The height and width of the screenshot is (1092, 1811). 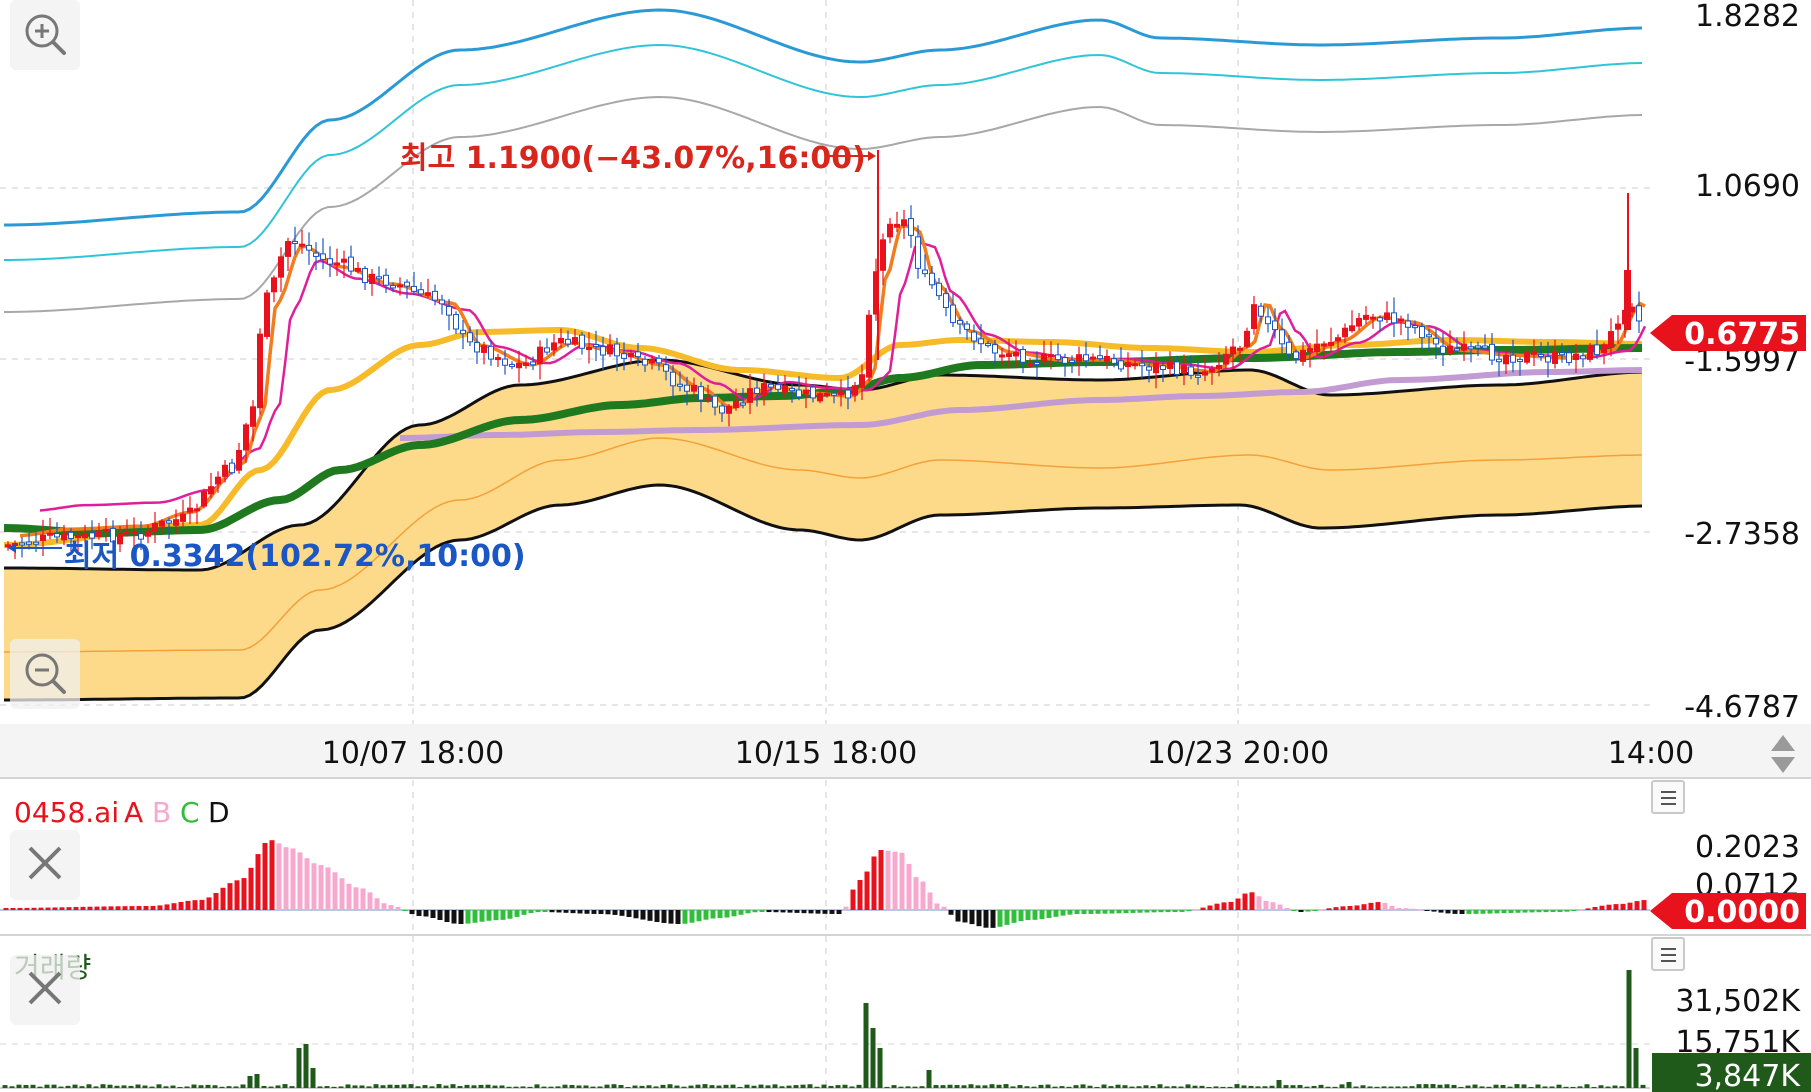 I want to click on up-down-arrows-icon, so click(x=1783, y=754).